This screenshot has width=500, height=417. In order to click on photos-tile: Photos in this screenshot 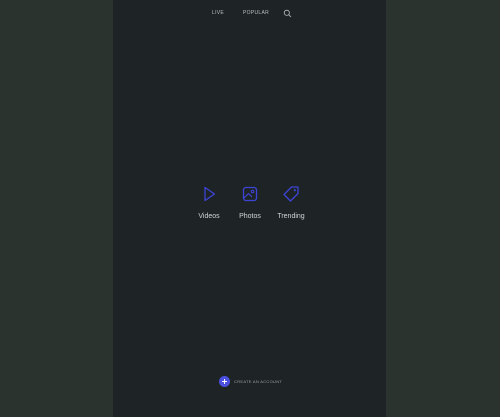, I will do `click(250, 203)`.